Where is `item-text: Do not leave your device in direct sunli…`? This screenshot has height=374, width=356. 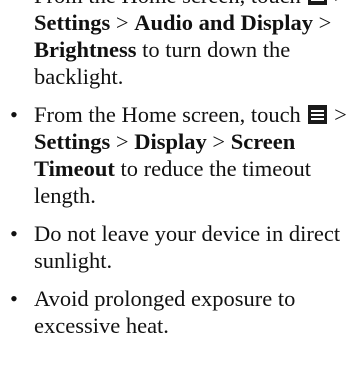
item-text: Do not leave your device in direct sunli… is located at coordinates (187, 247).